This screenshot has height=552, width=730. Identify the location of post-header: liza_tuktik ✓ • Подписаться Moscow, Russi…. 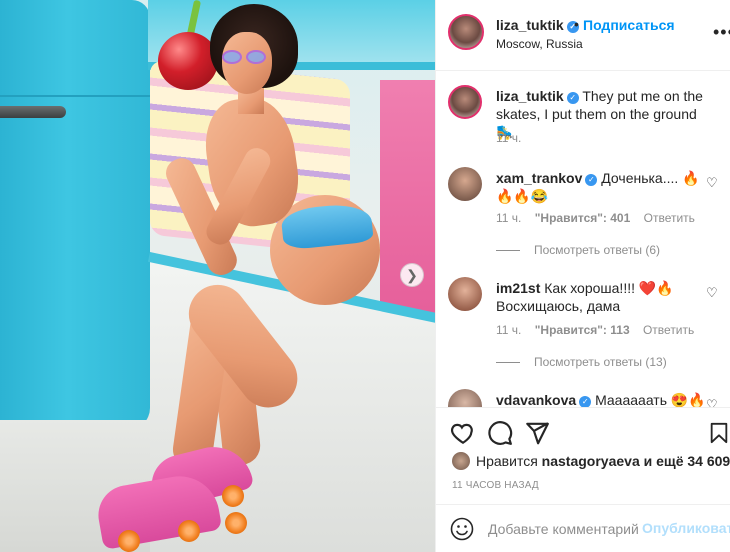
(583, 35).